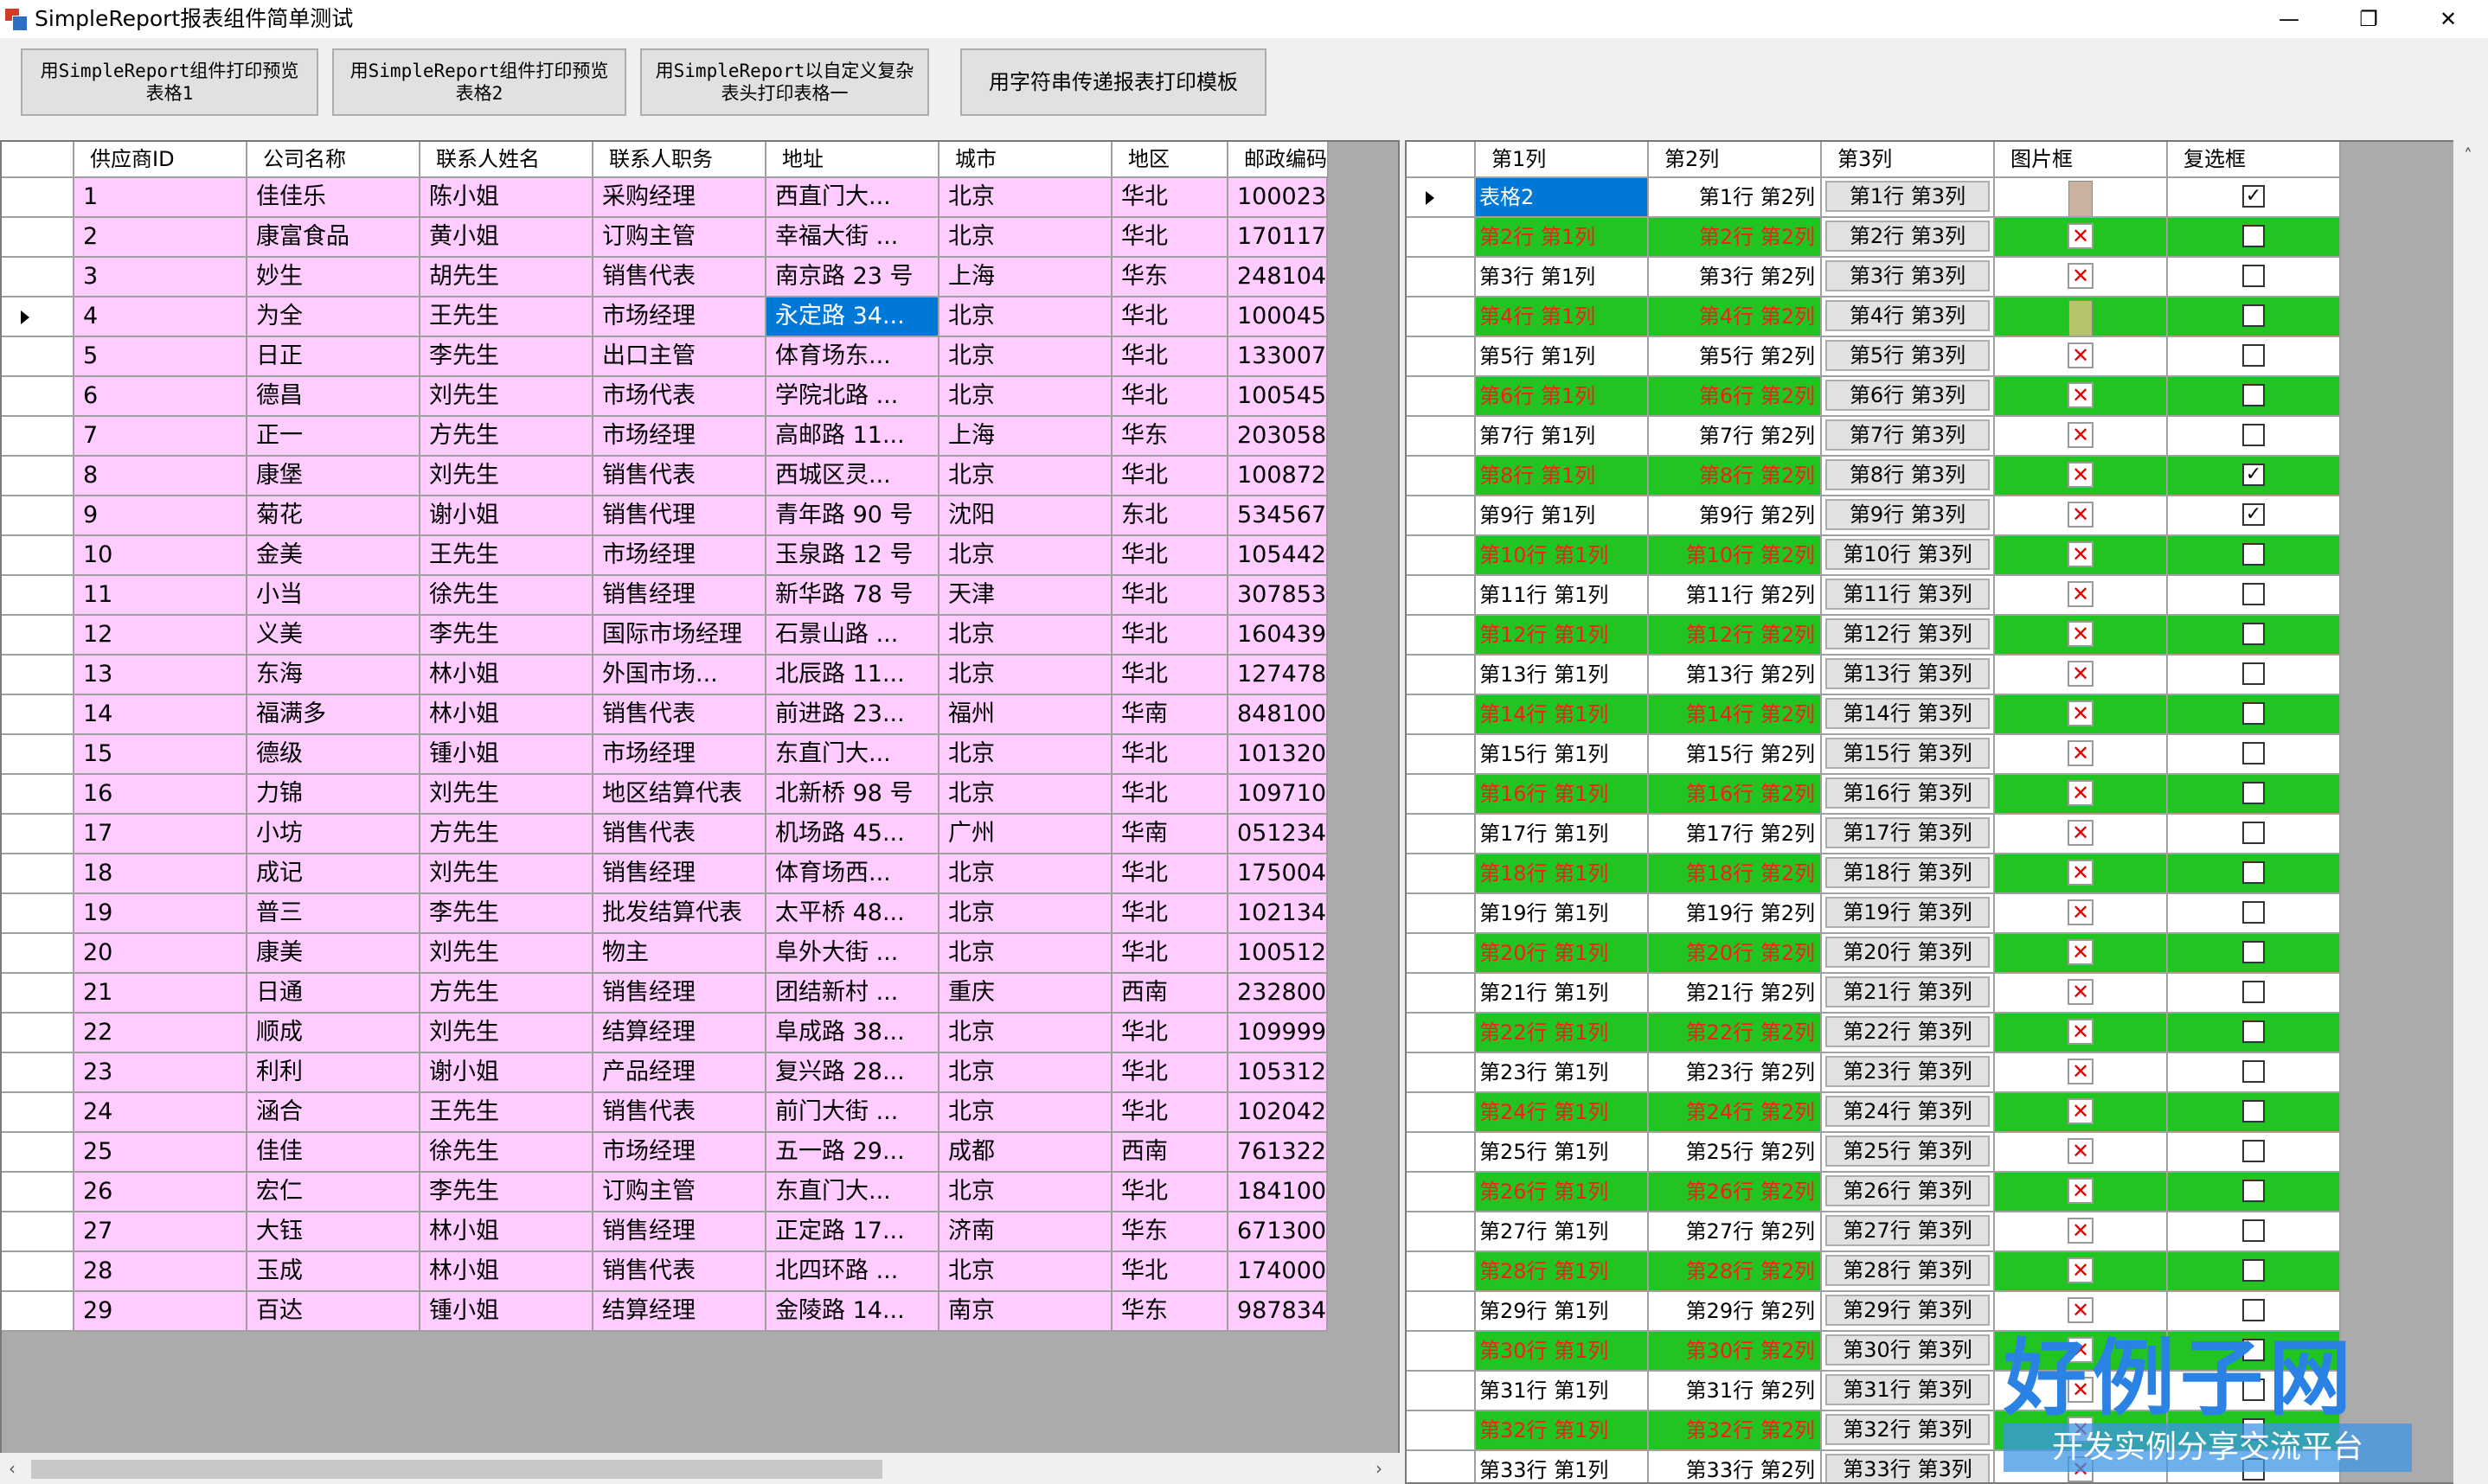 The image size is (2488, 1484). What do you see at coordinates (1279, 437) in the screenshot?
I see `table-cell: 203058` at bounding box center [1279, 437].